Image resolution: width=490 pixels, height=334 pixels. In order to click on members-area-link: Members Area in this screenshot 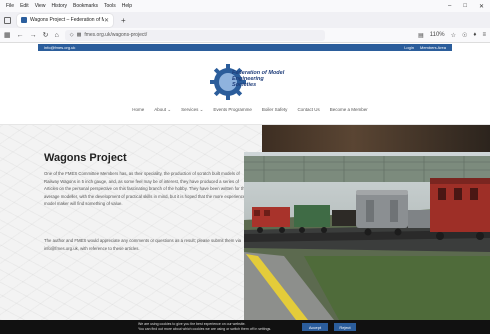, I will do `click(433, 47)`.